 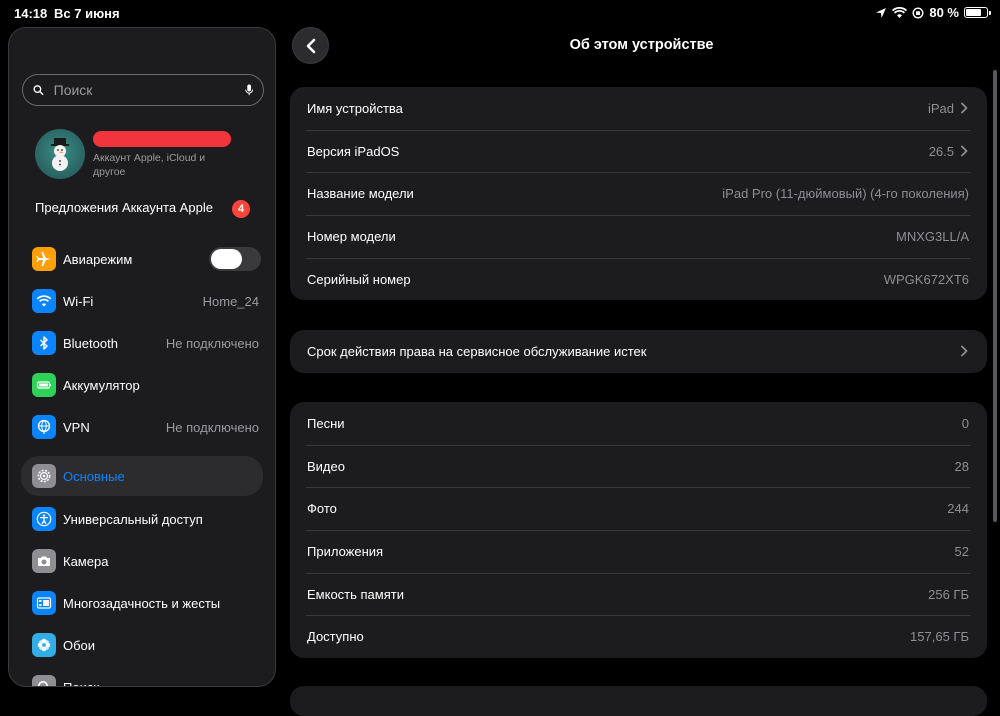 What do you see at coordinates (44, 259) in the screenshot?
I see `airplane-icon` at bounding box center [44, 259].